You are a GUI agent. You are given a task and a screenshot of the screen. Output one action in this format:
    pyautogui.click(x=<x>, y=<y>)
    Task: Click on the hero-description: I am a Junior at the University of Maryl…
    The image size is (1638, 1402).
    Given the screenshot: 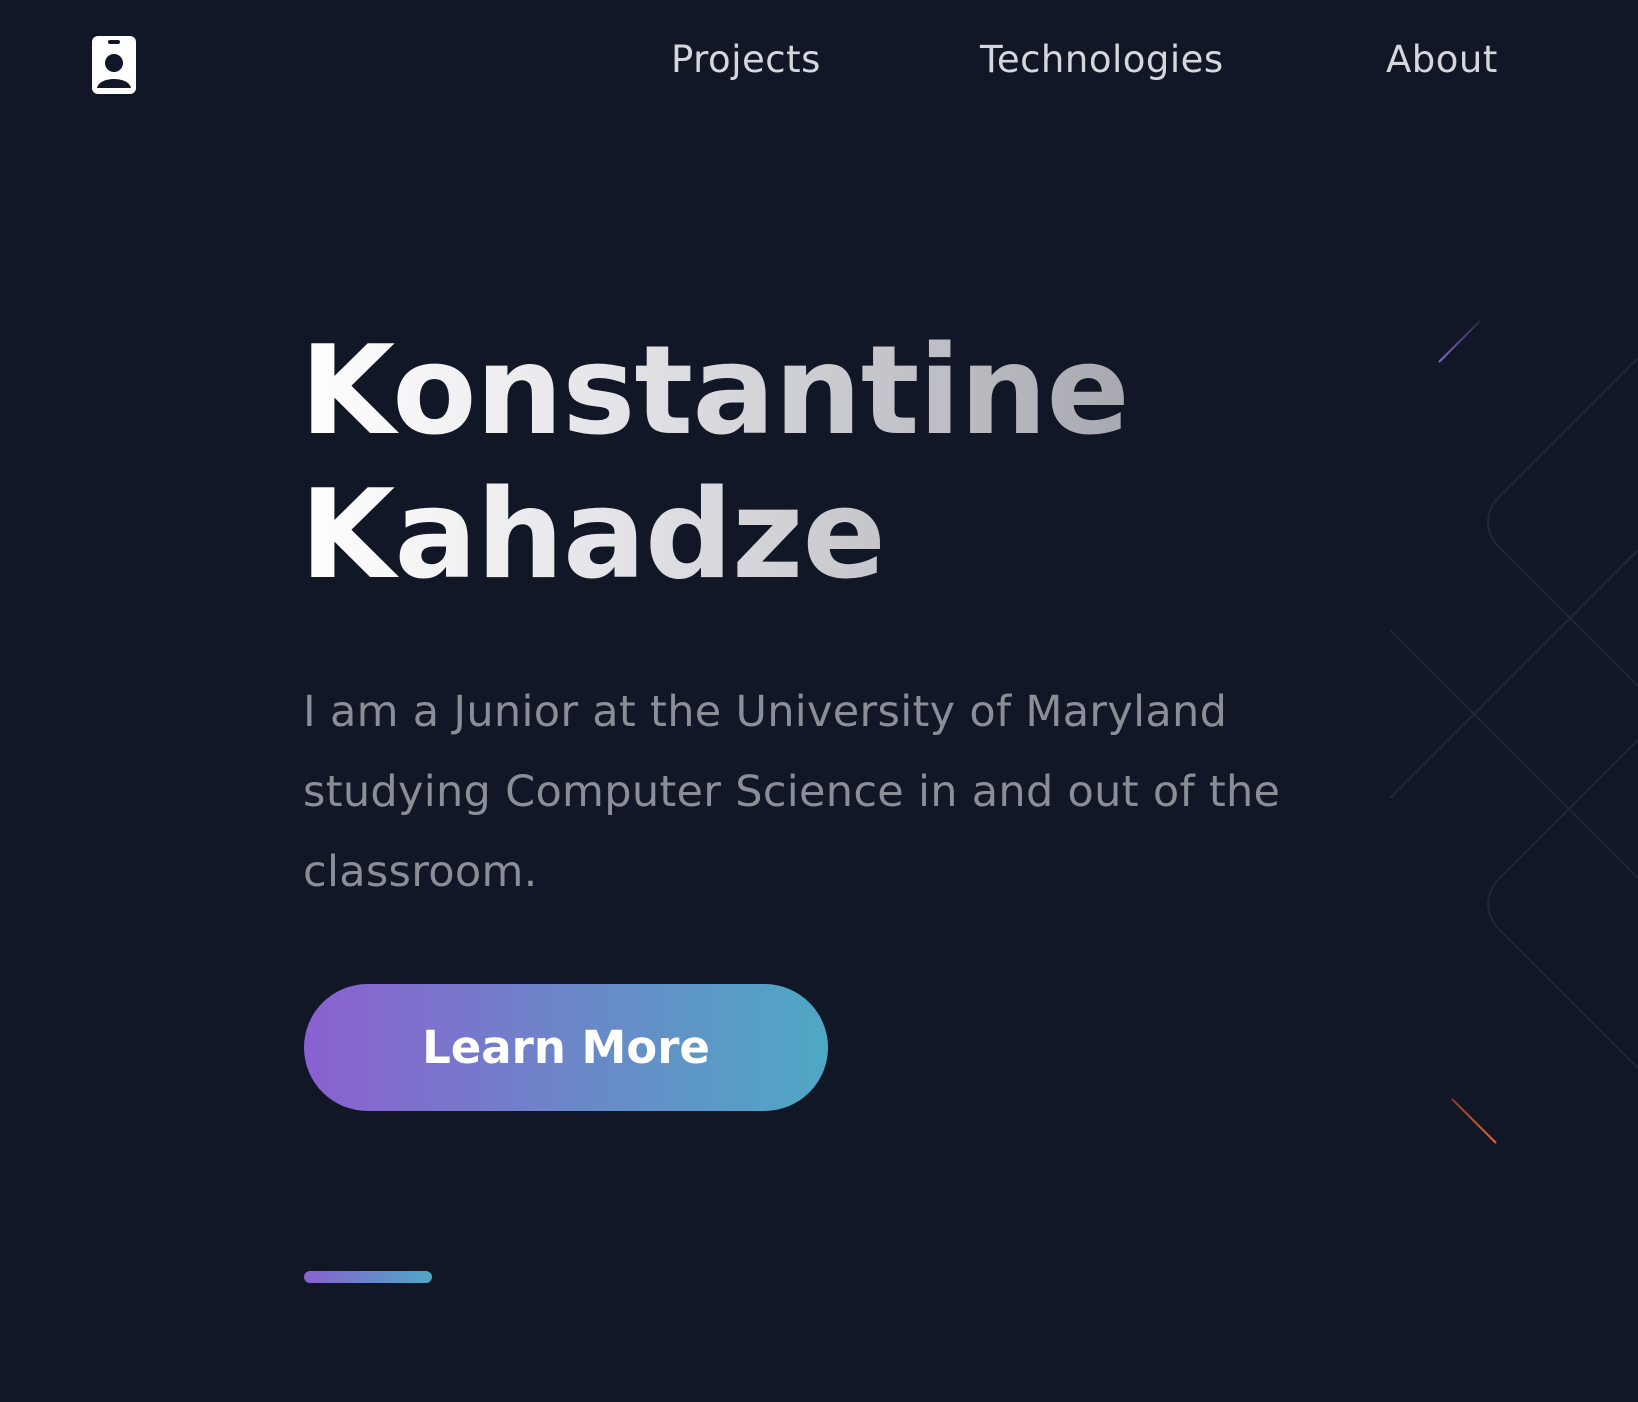 What is the action you would take?
    pyautogui.click(x=792, y=792)
    